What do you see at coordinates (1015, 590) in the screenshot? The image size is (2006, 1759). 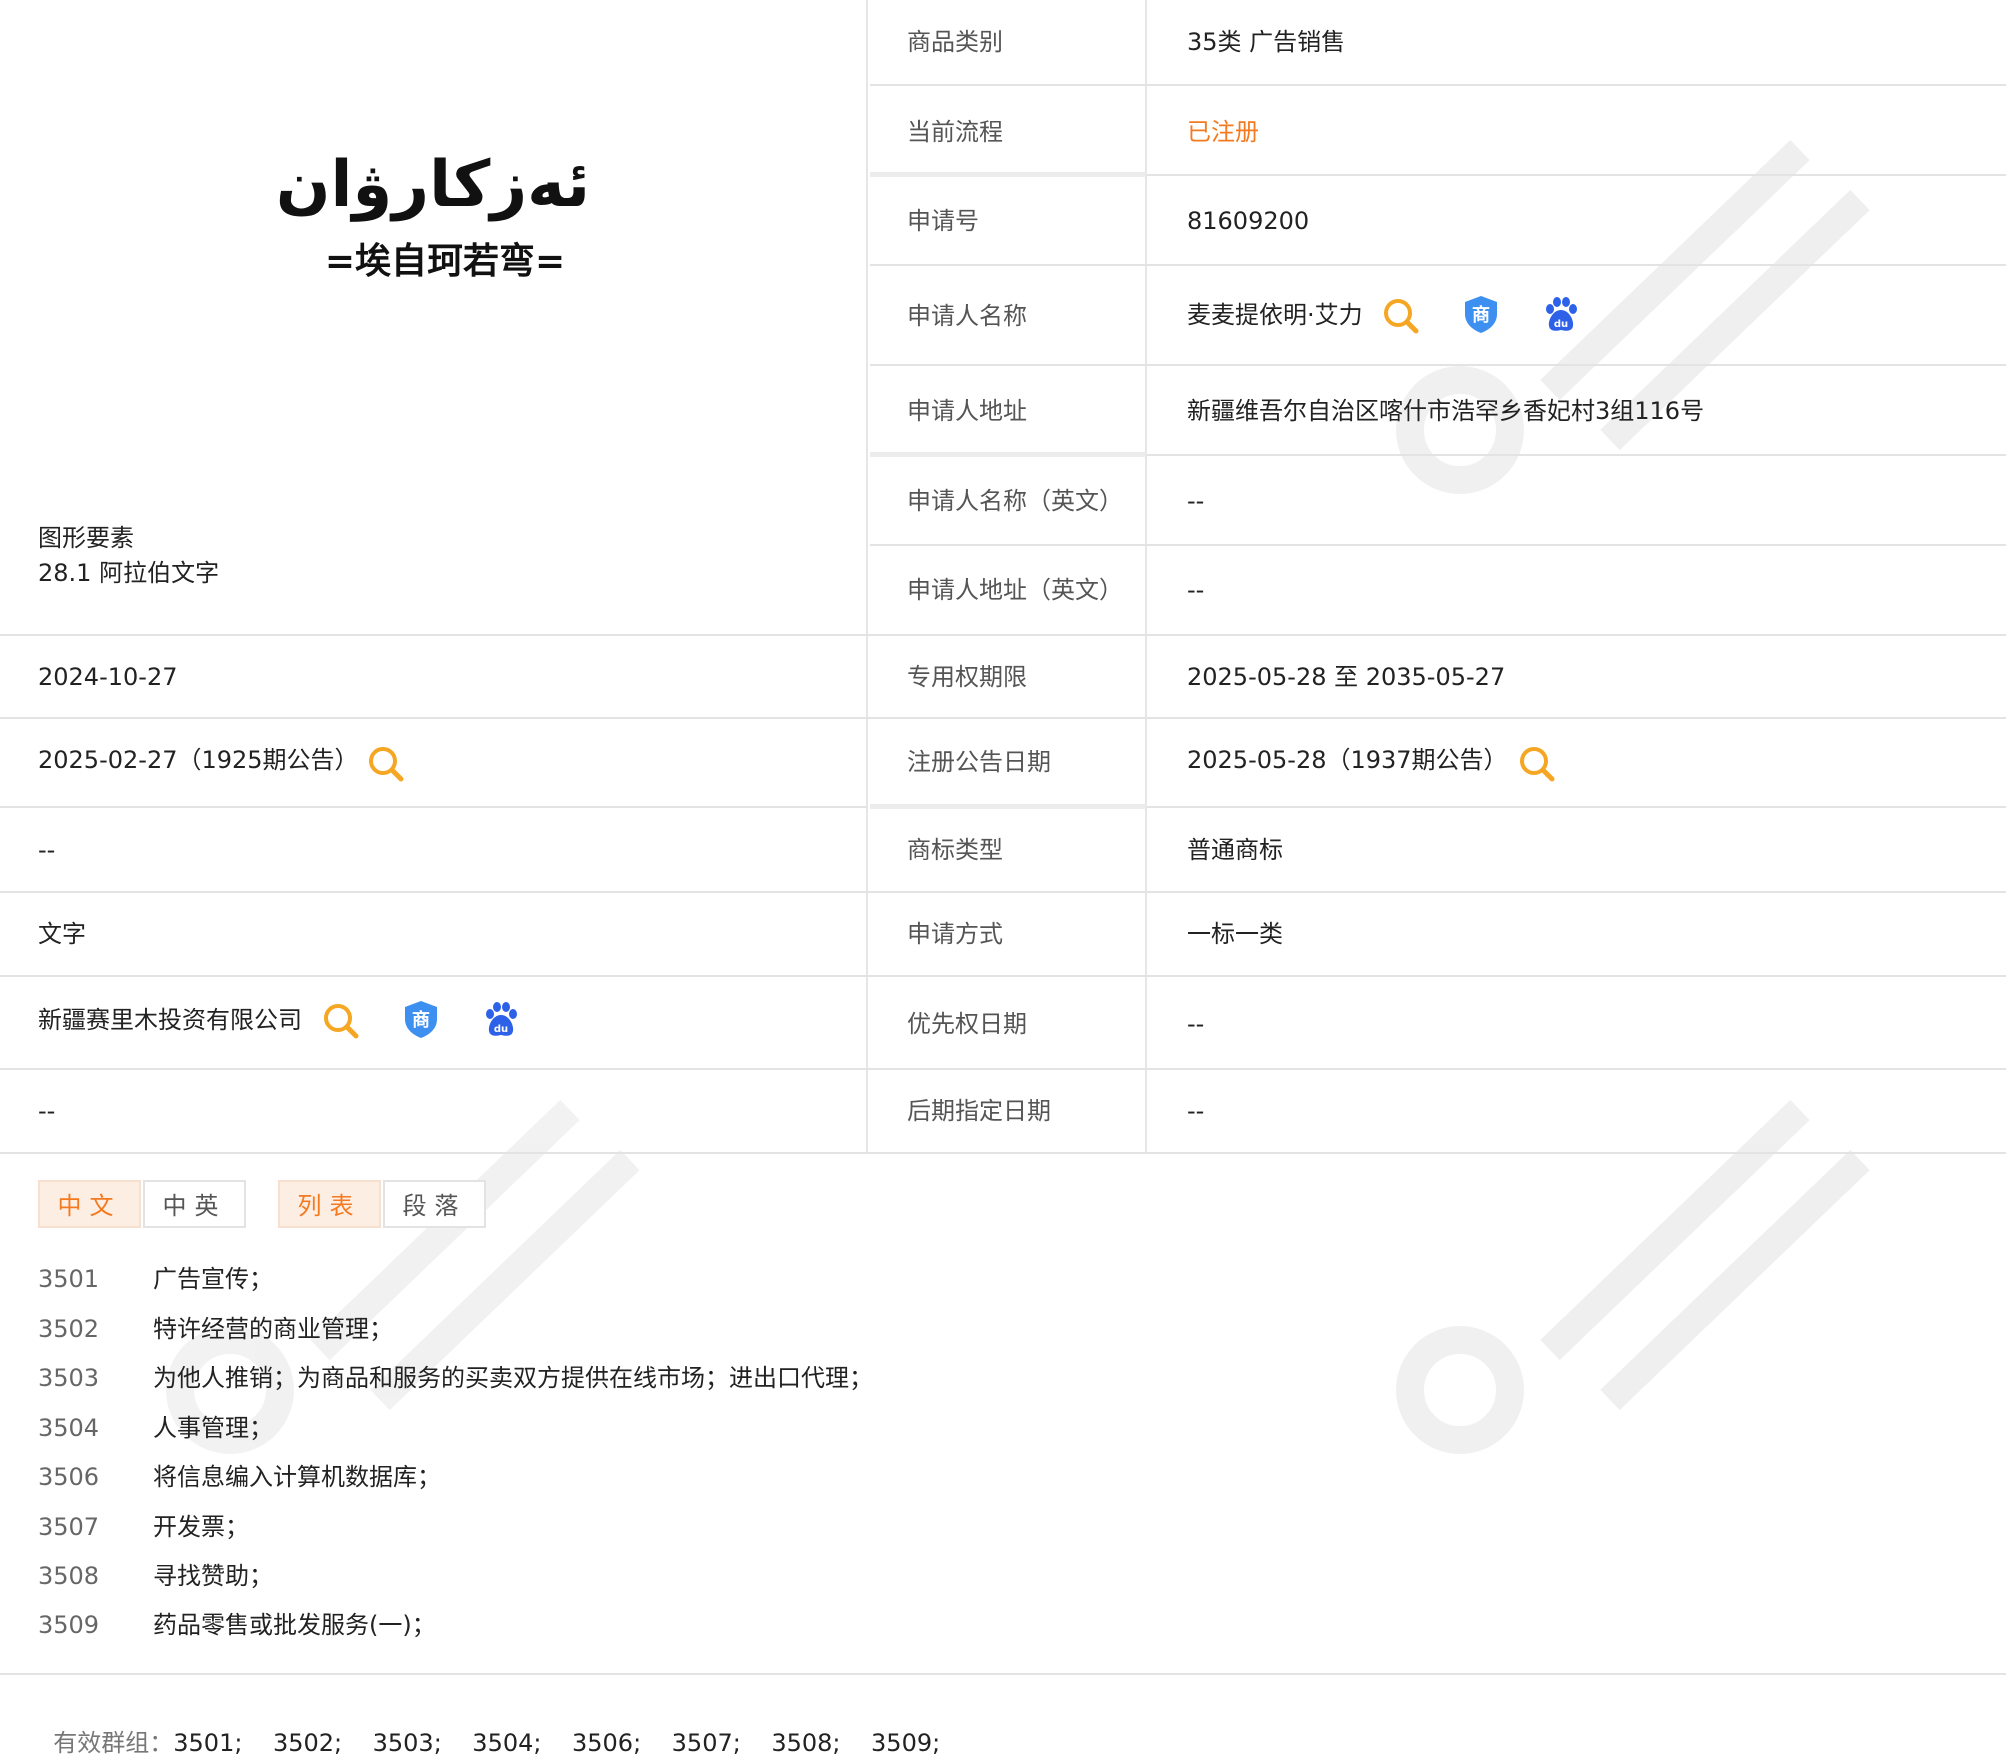 I see `label-applicant-address-en: 申请人地址（英文）` at bounding box center [1015, 590].